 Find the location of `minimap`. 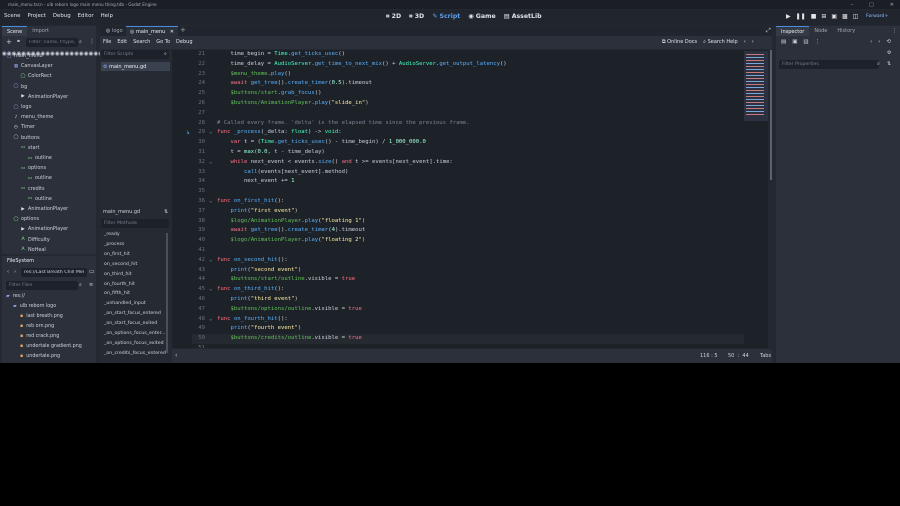

minimap is located at coordinates (756, 199).